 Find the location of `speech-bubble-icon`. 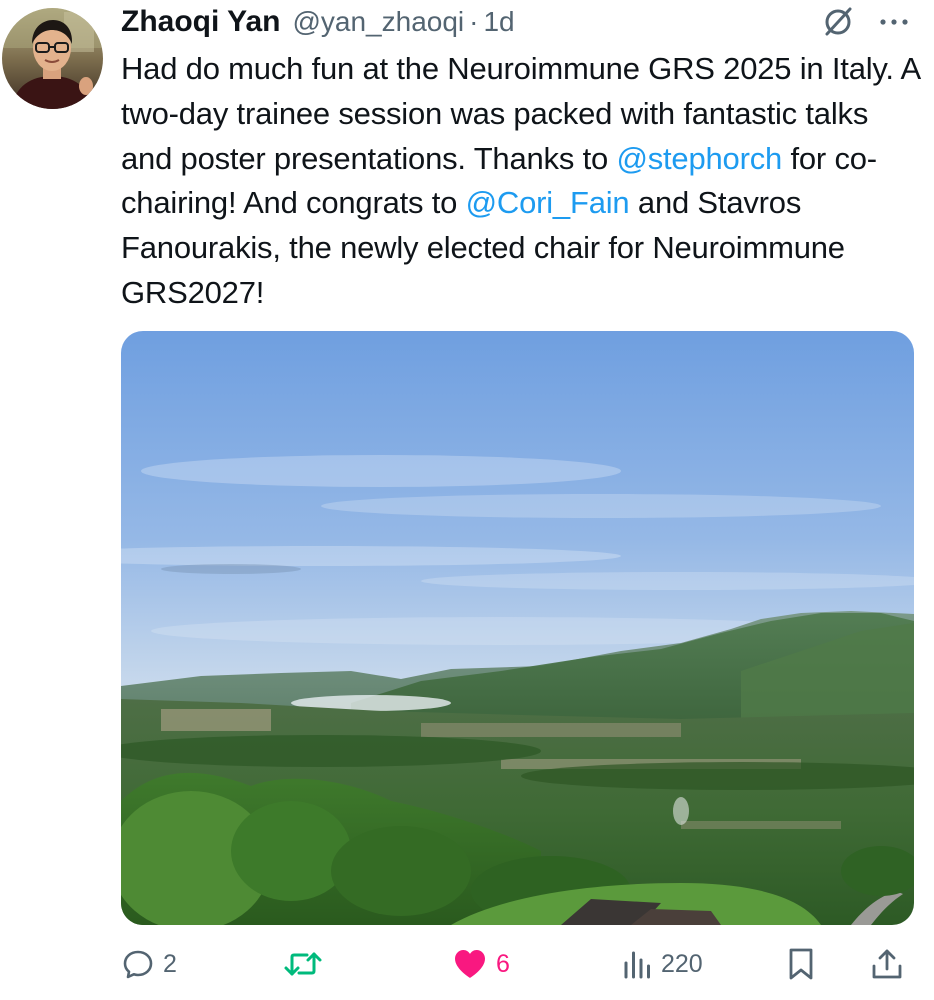

speech-bubble-icon is located at coordinates (138, 964).